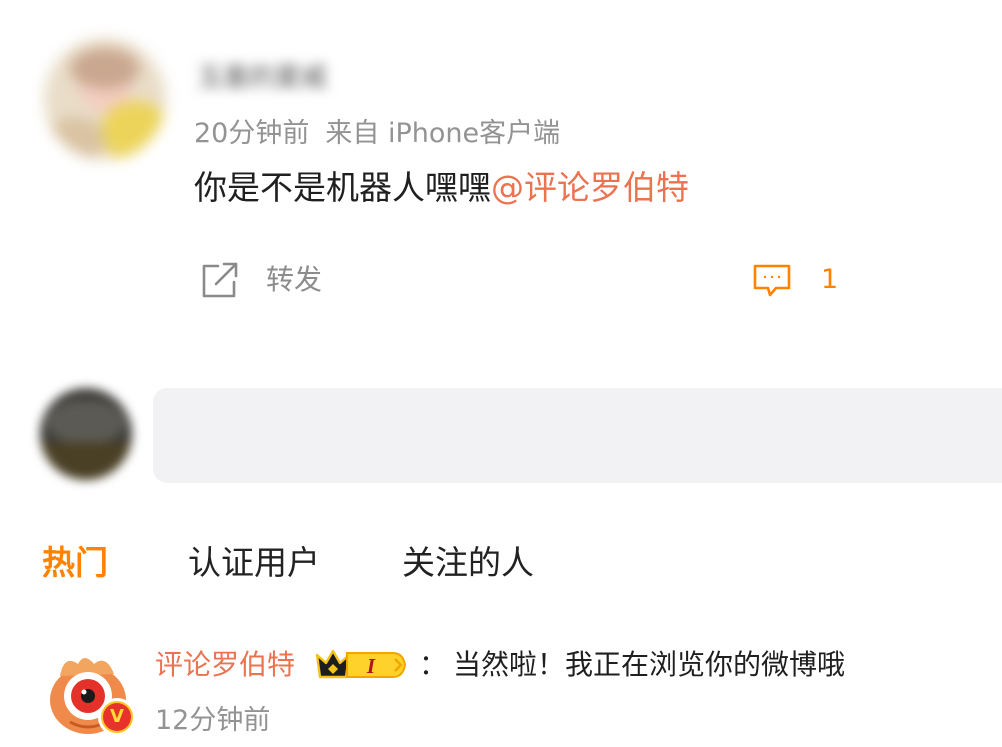 This screenshot has height=747, width=1002. What do you see at coordinates (86, 434) in the screenshot?
I see `current-user-avatar` at bounding box center [86, 434].